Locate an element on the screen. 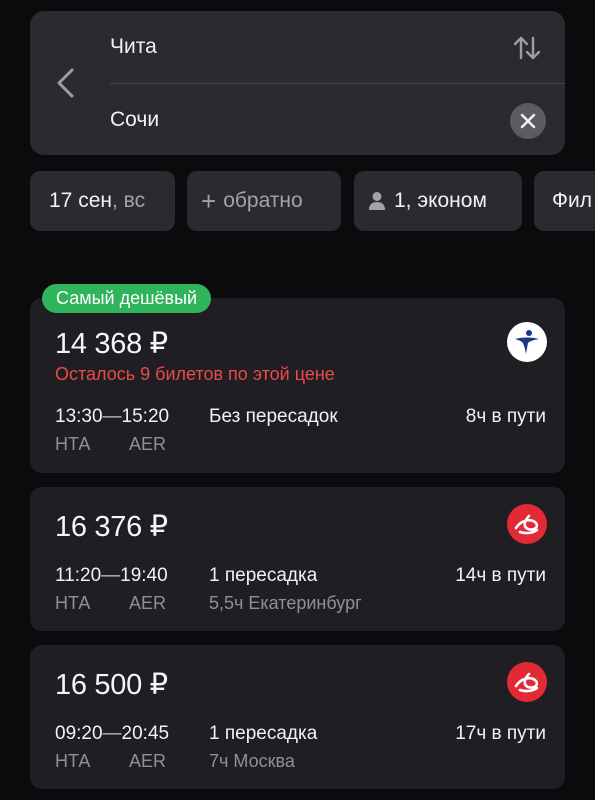 This screenshot has width=595, height=800. arrival-time: 20:45 is located at coordinates (145, 733).